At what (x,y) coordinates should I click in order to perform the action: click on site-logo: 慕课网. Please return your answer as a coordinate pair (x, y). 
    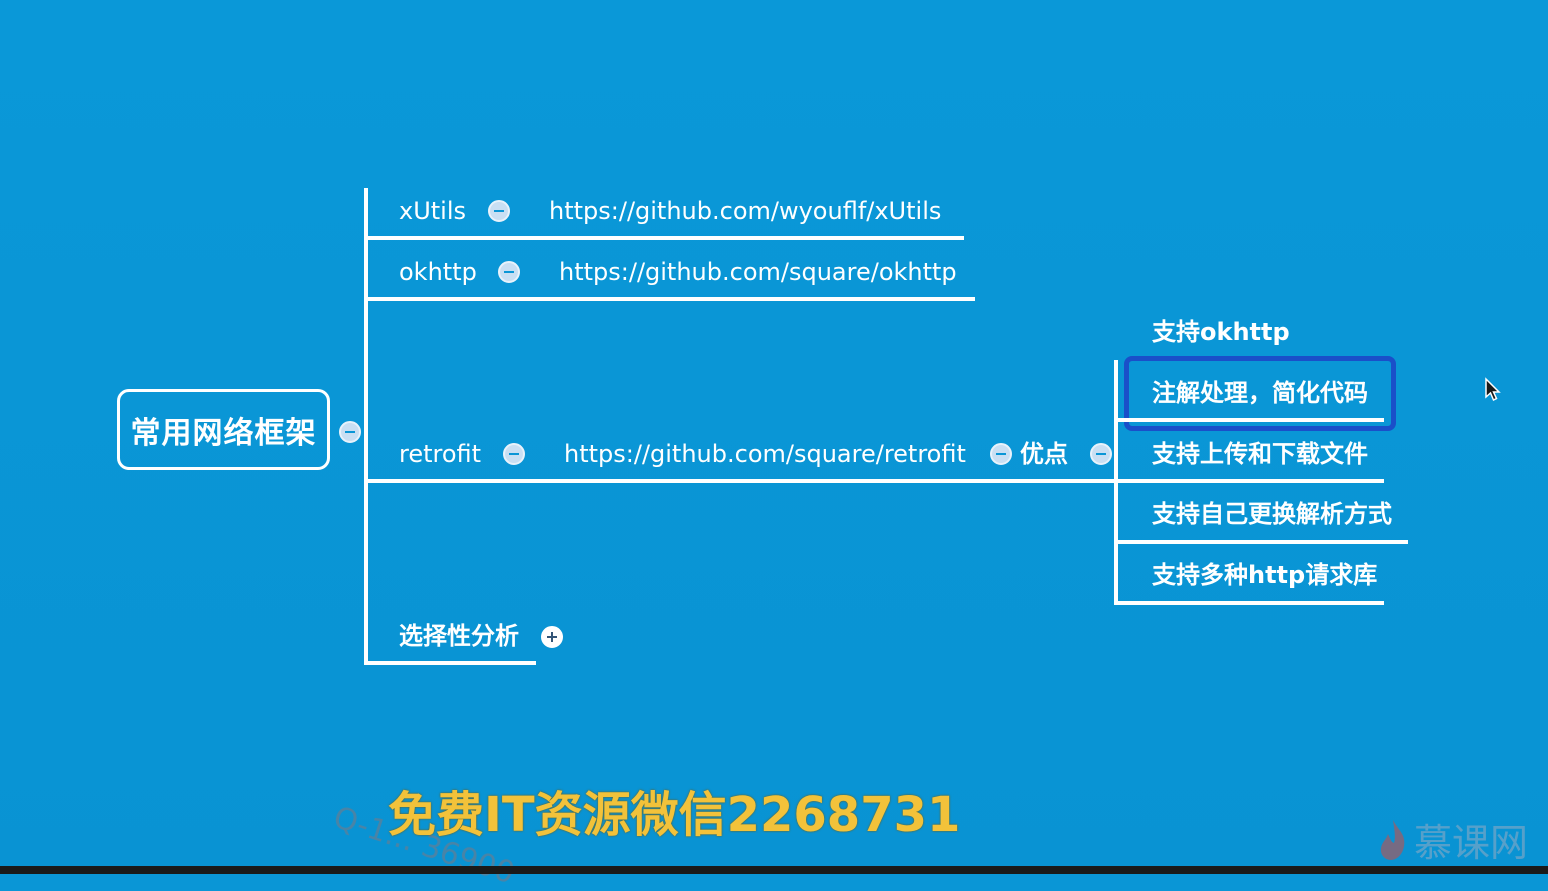
    Looking at the image, I should click on (1452, 839).